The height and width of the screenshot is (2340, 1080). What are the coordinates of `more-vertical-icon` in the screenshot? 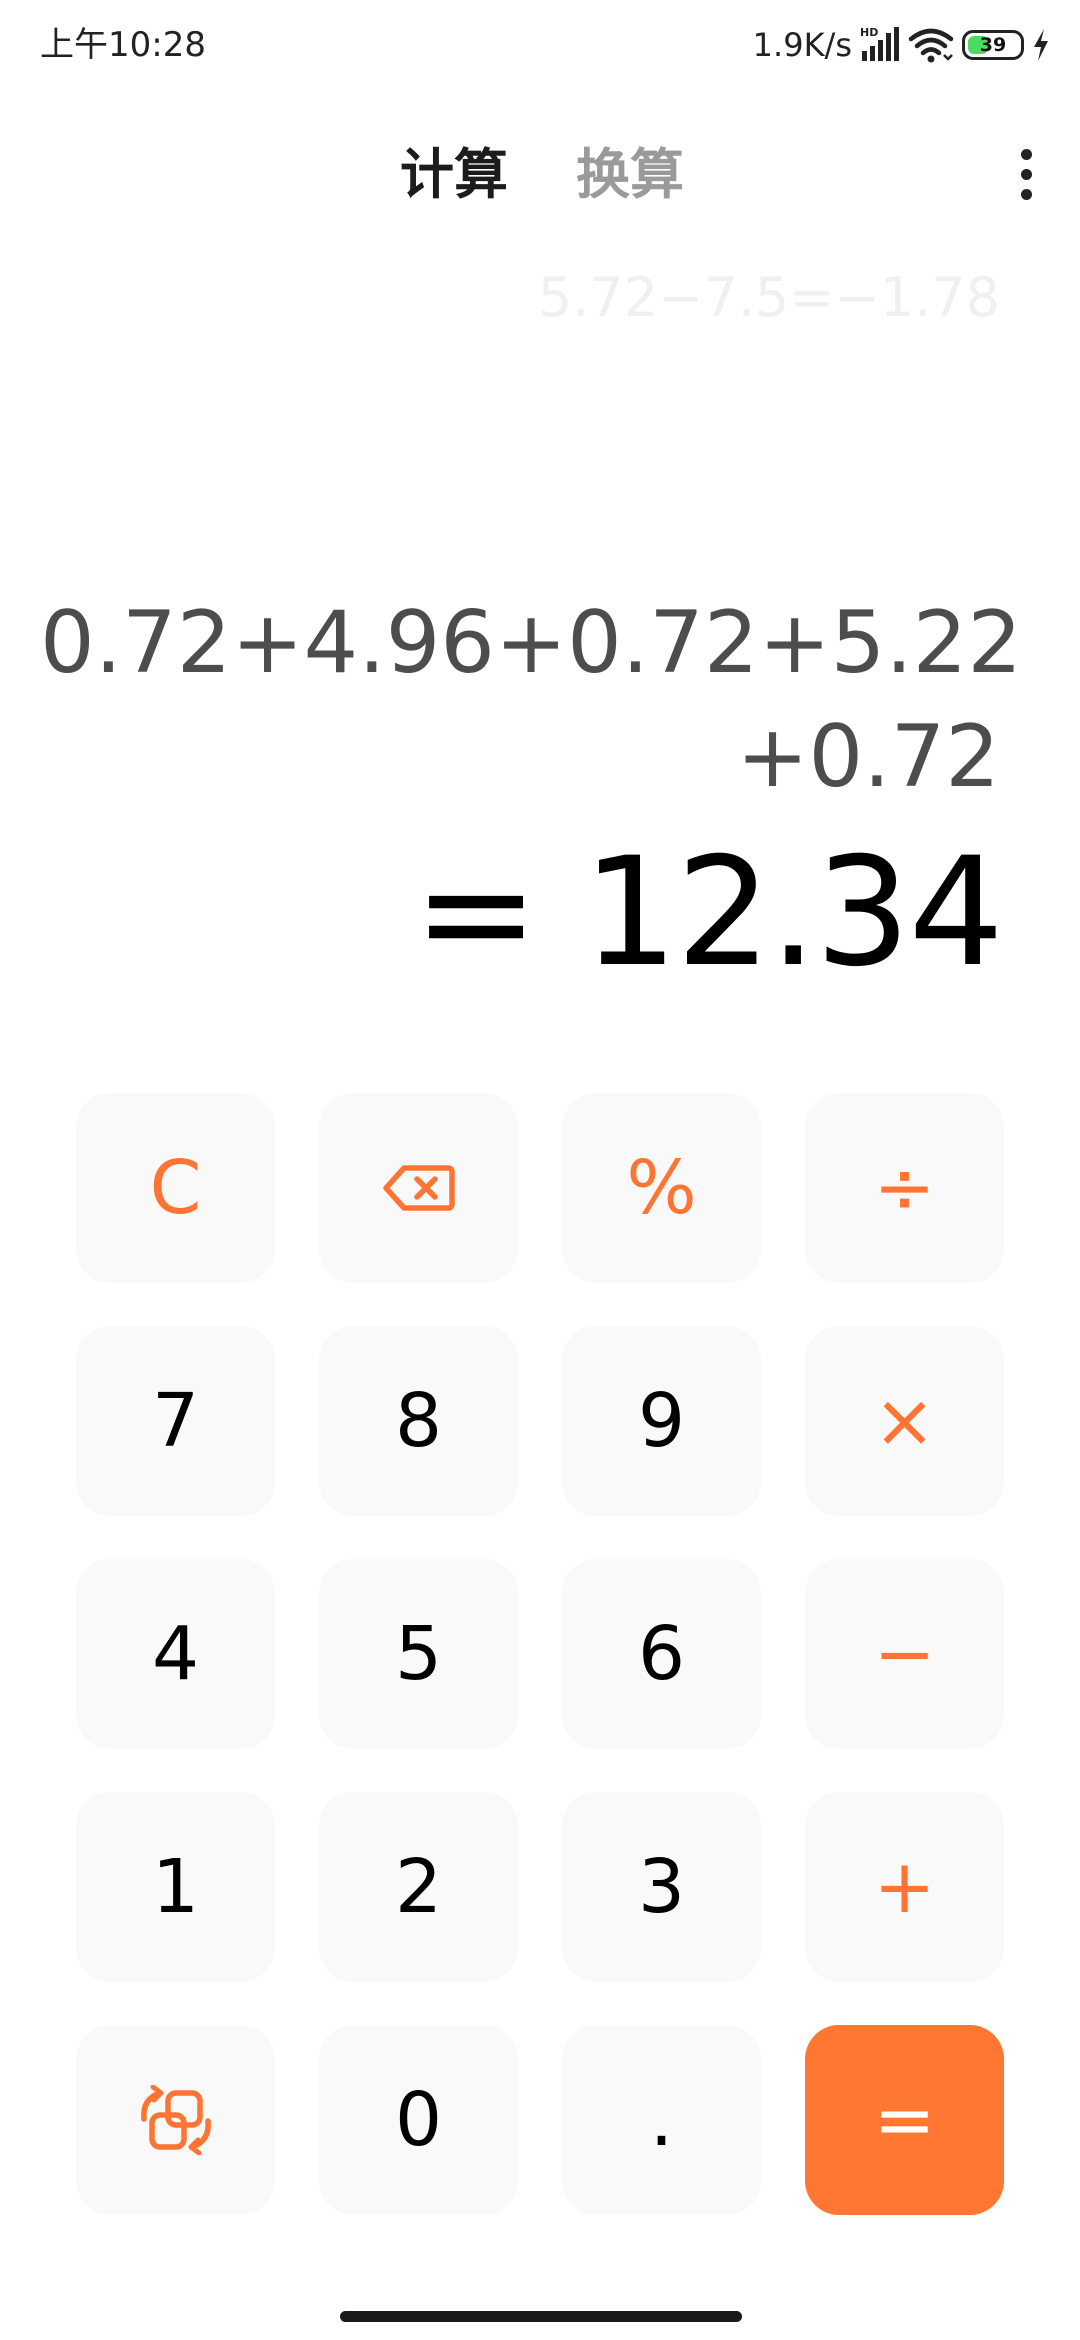 It's located at (1026, 154).